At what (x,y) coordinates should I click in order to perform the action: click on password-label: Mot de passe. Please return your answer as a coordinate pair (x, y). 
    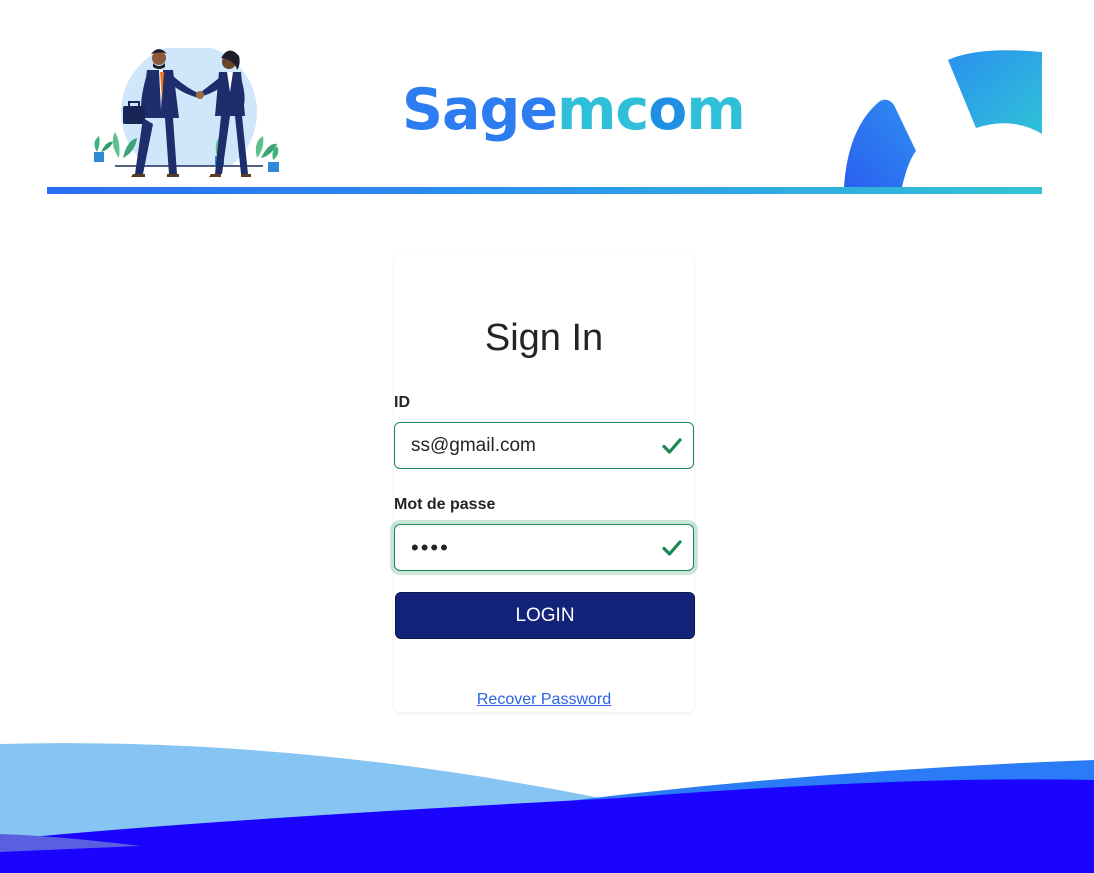
    Looking at the image, I should click on (445, 504).